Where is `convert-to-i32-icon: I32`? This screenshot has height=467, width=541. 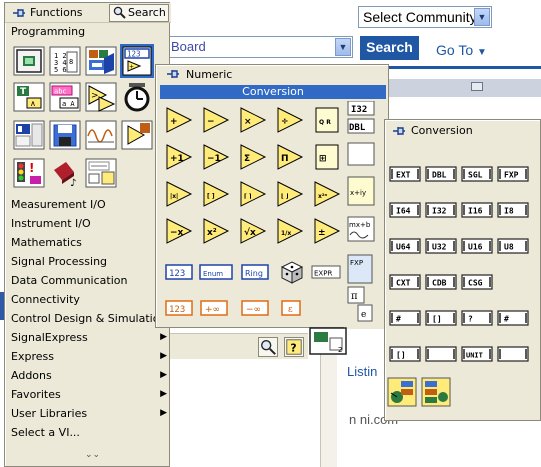
convert-to-i32-icon: I32 is located at coordinates (441, 210).